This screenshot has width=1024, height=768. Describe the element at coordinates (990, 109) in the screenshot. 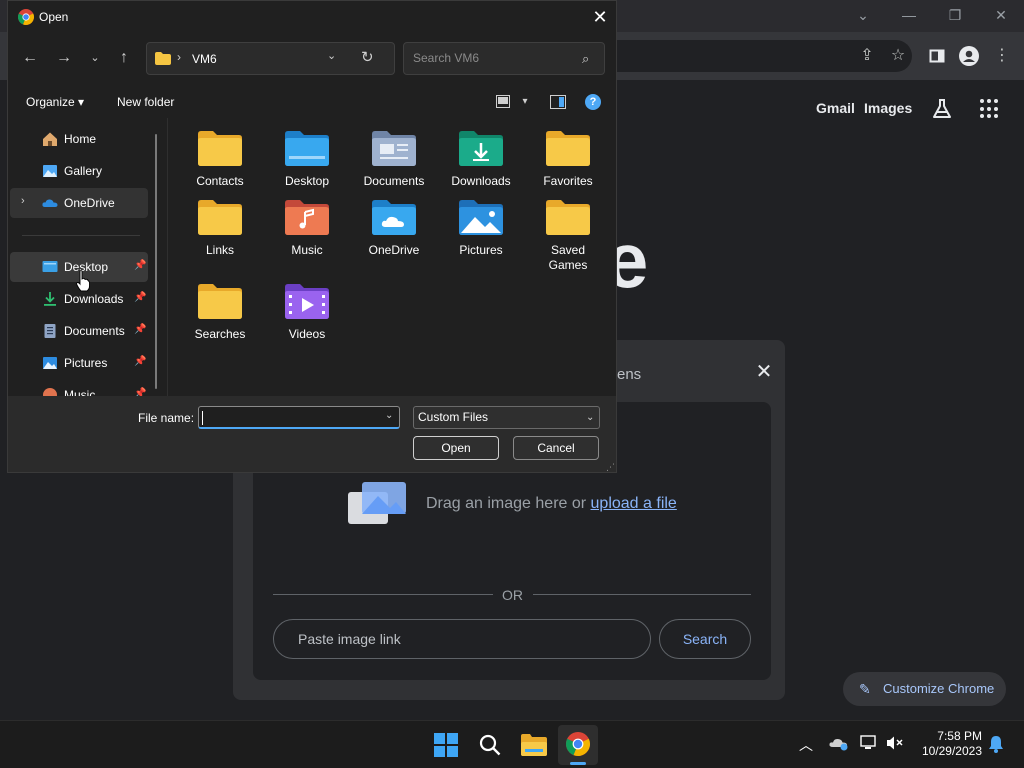

I see `google-apps-icon` at that location.